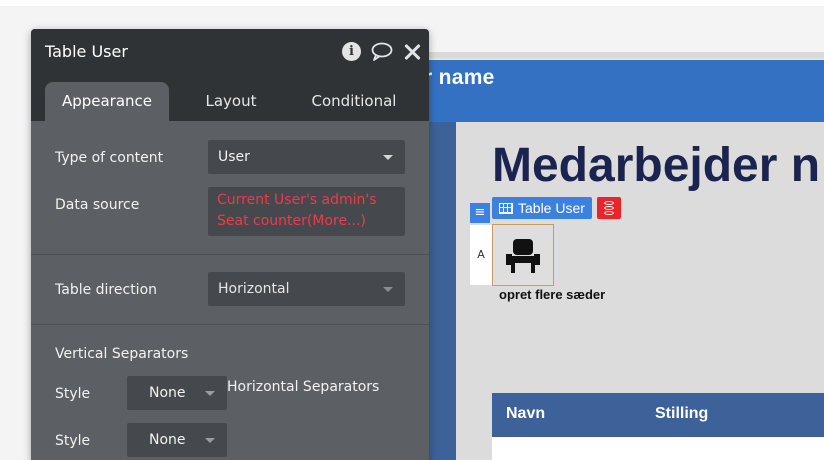  What do you see at coordinates (481, 255) in the screenshot?
I see `table-row-label: A` at bounding box center [481, 255].